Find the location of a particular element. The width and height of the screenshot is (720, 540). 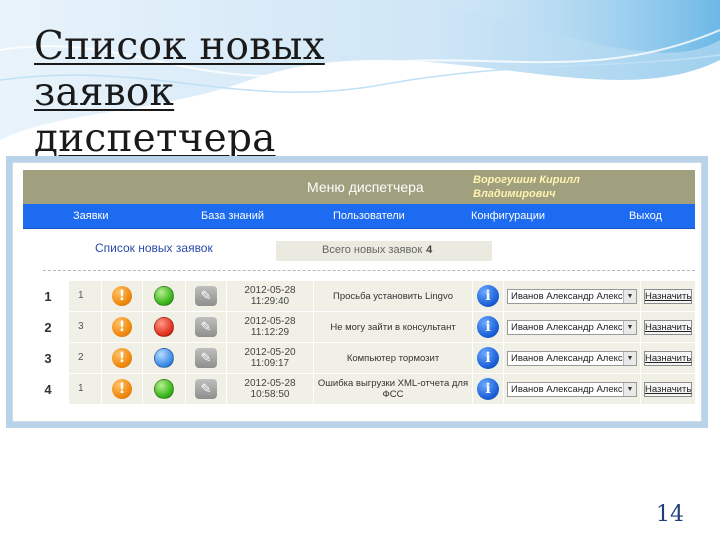

request-time: 11:12:29 is located at coordinates (270, 332).